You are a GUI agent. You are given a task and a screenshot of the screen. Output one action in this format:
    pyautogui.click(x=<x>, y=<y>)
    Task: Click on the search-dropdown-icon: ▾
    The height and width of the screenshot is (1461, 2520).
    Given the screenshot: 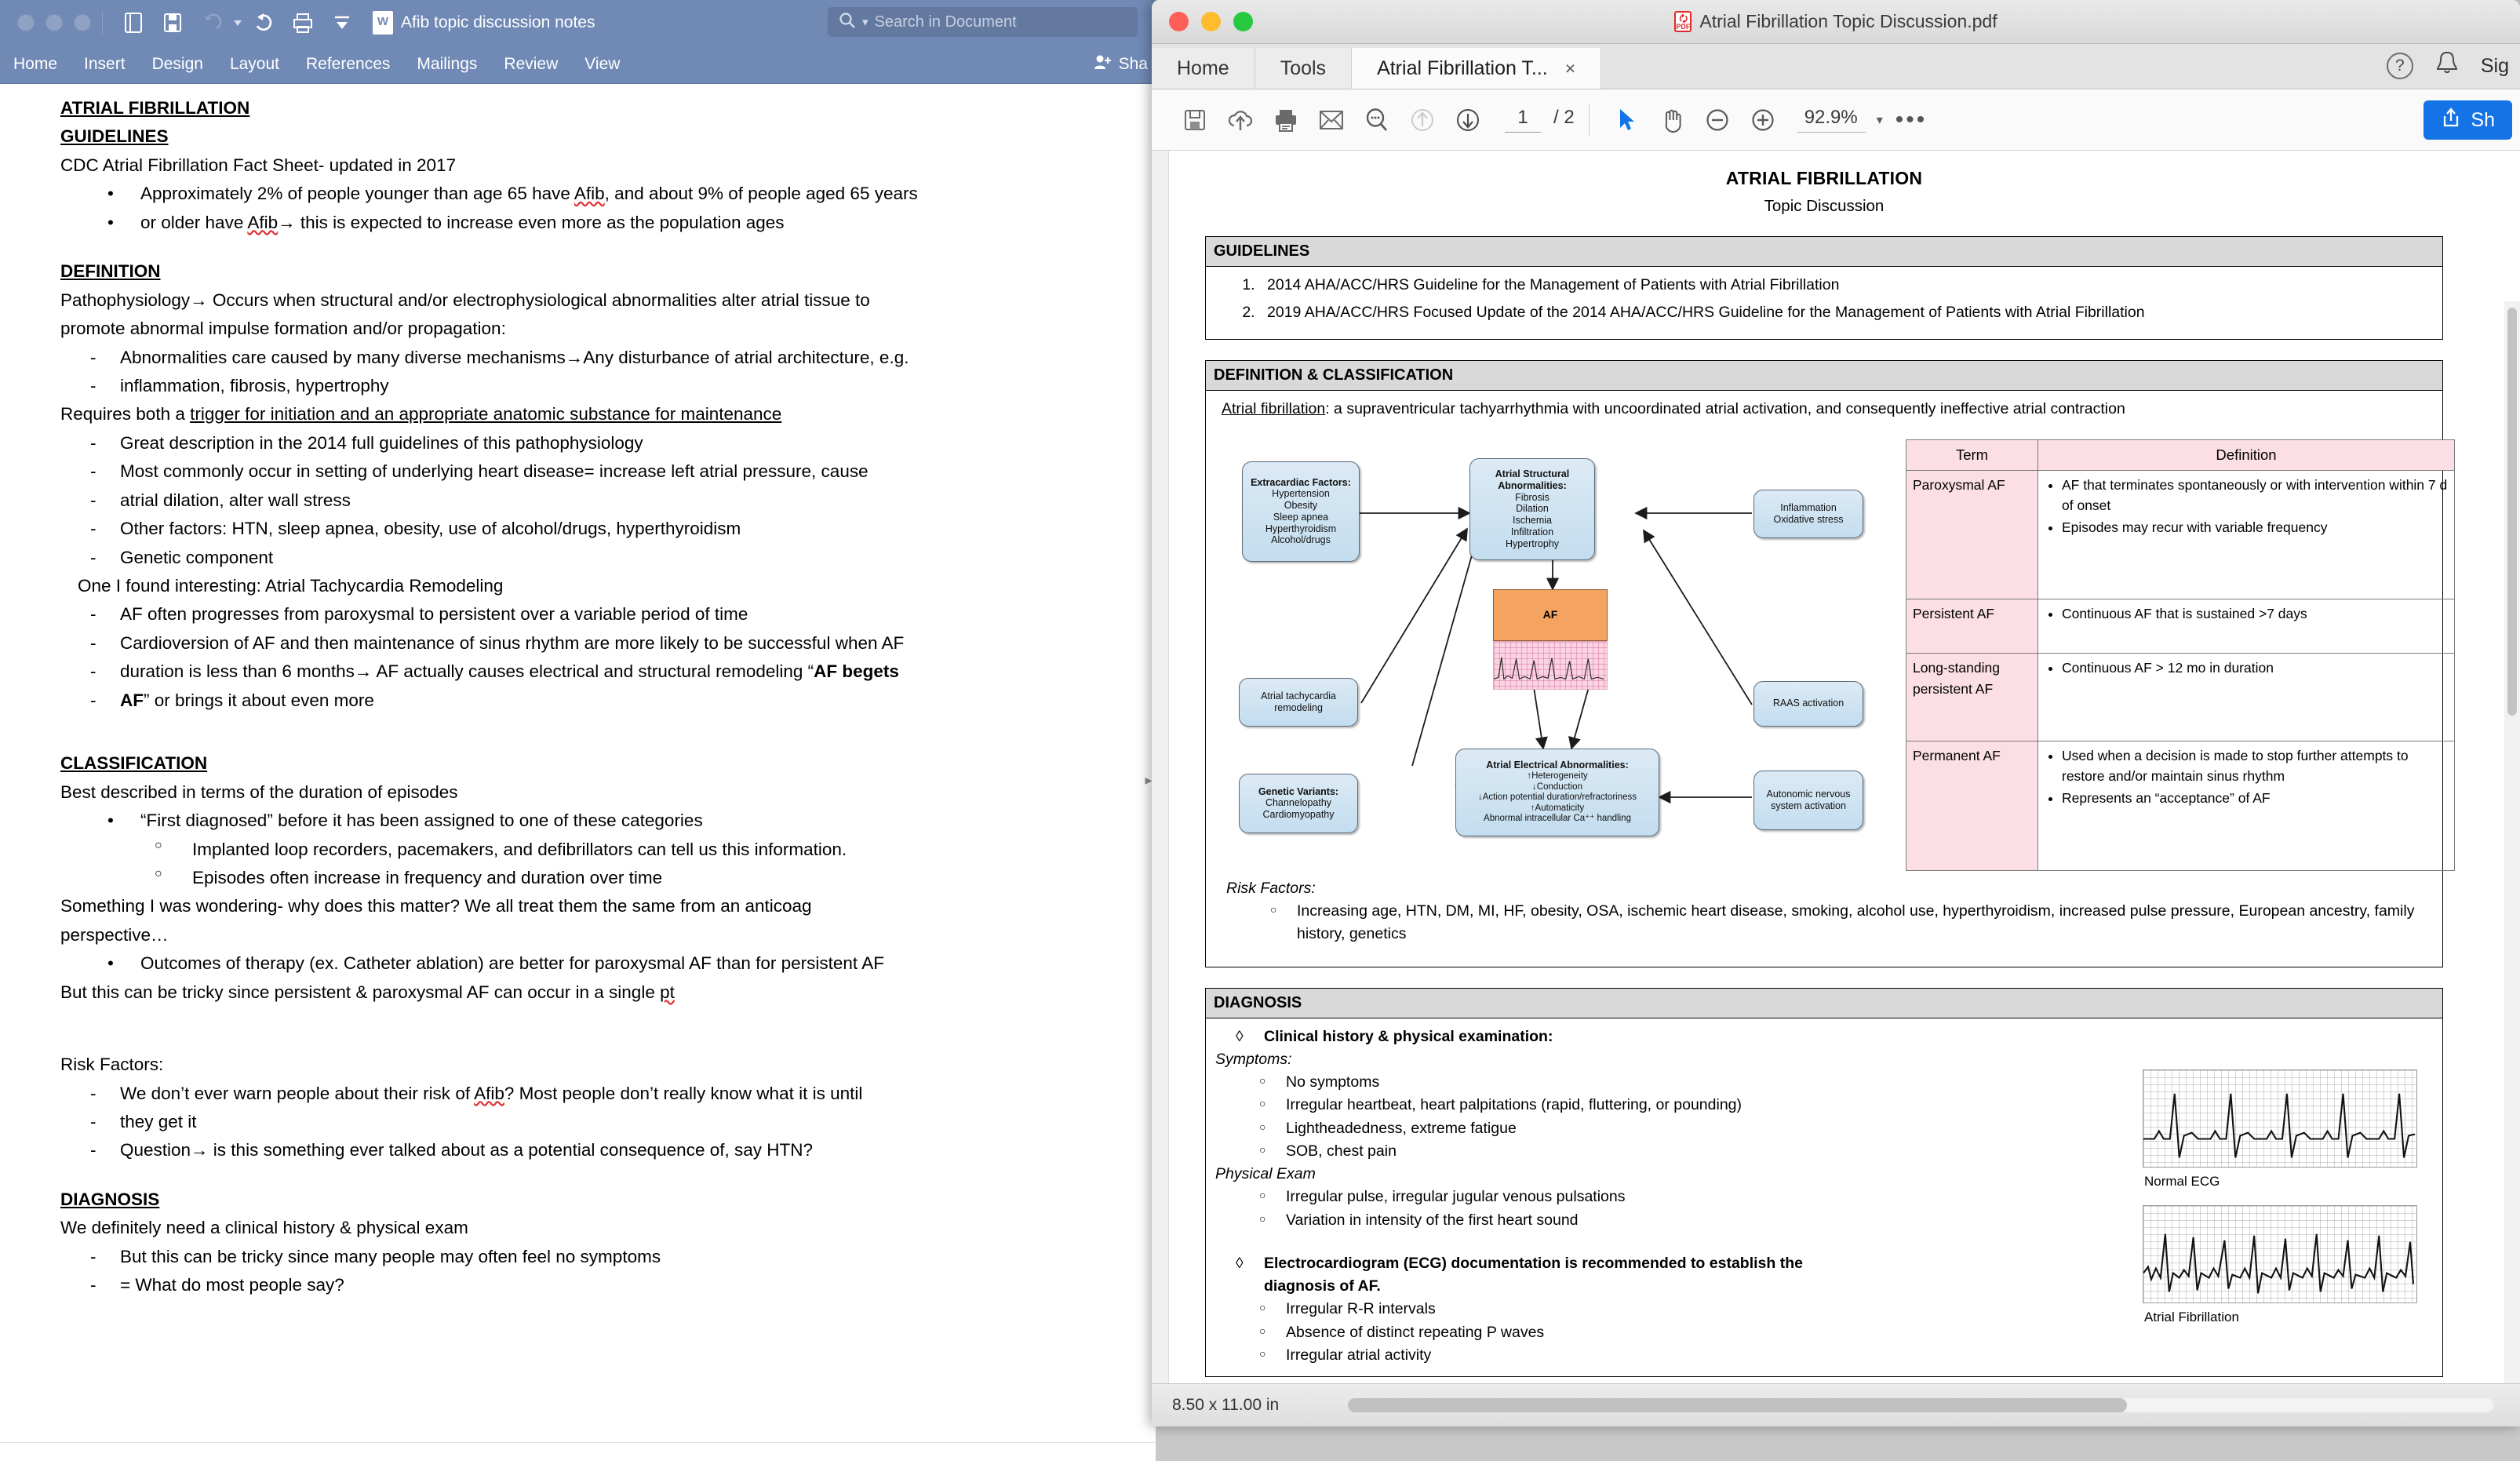 What is the action you would take?
    pyautogui.click(x=865, y=22)
    